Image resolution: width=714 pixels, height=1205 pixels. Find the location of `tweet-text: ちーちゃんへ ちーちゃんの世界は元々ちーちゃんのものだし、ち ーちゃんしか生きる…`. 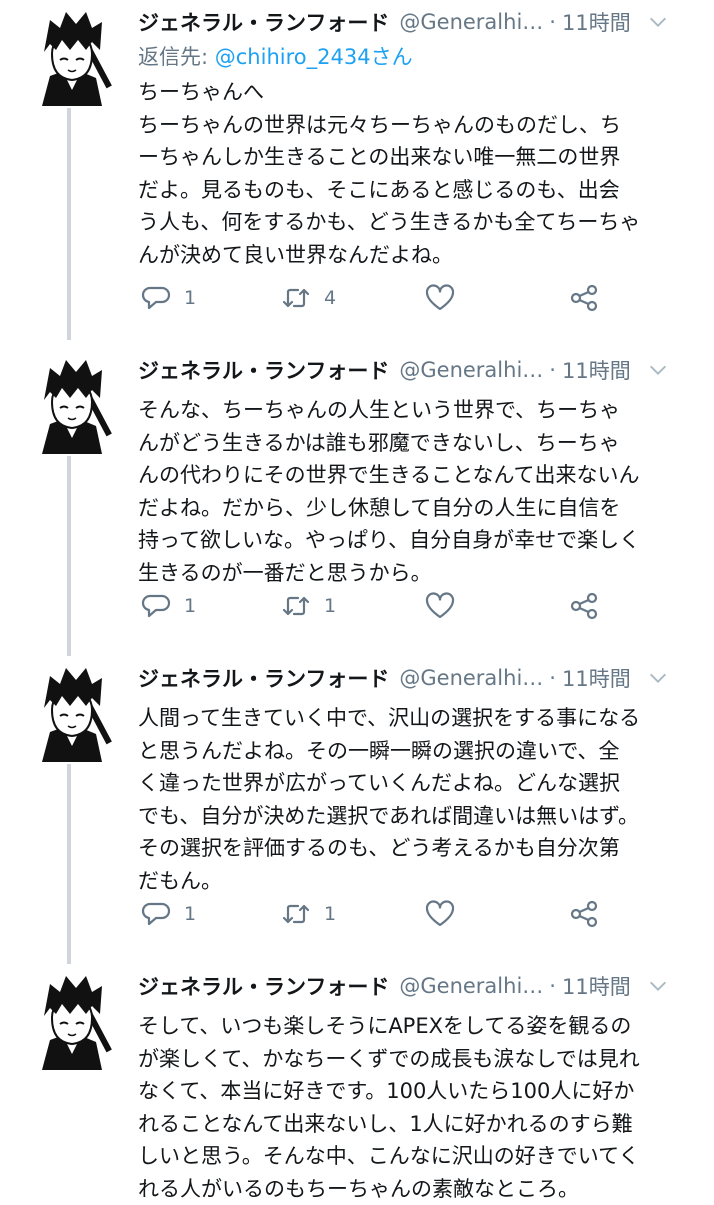

tweet-text: ちーちゃんへ ちーちゃんの世界は元々ちーちゃんのものだし、ち ーちゃんしか生きる… is located at coordinates (389, 173).